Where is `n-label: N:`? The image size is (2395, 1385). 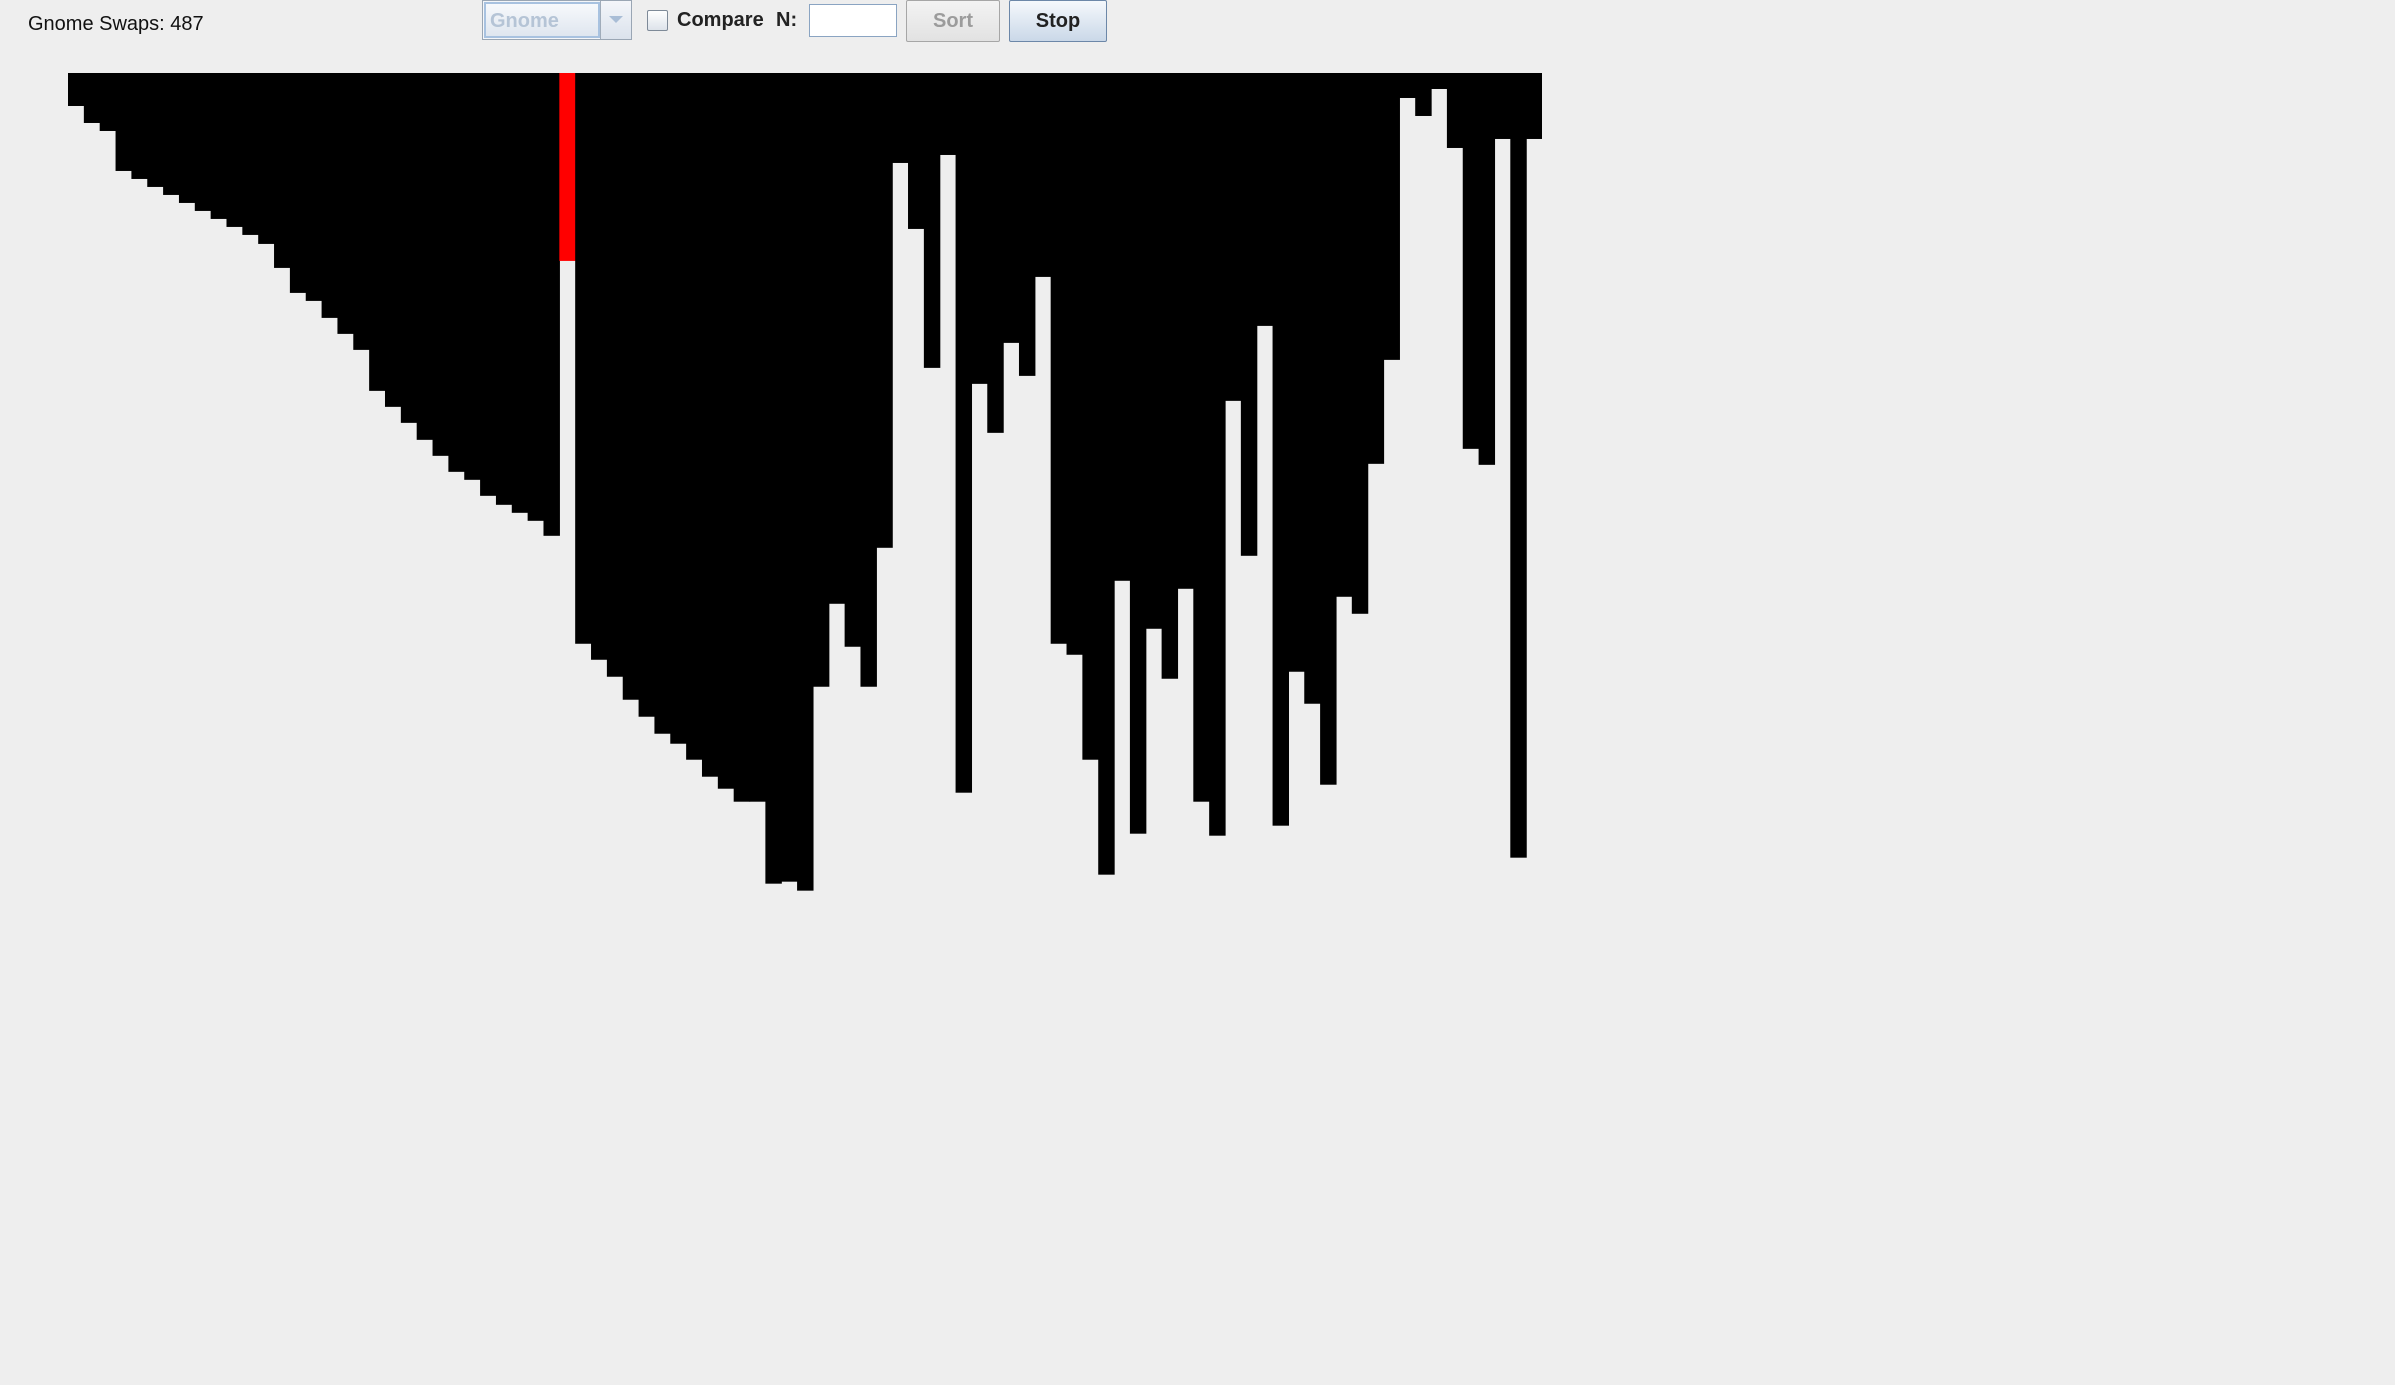
n-label: N: is located at coordinates (787, 20).